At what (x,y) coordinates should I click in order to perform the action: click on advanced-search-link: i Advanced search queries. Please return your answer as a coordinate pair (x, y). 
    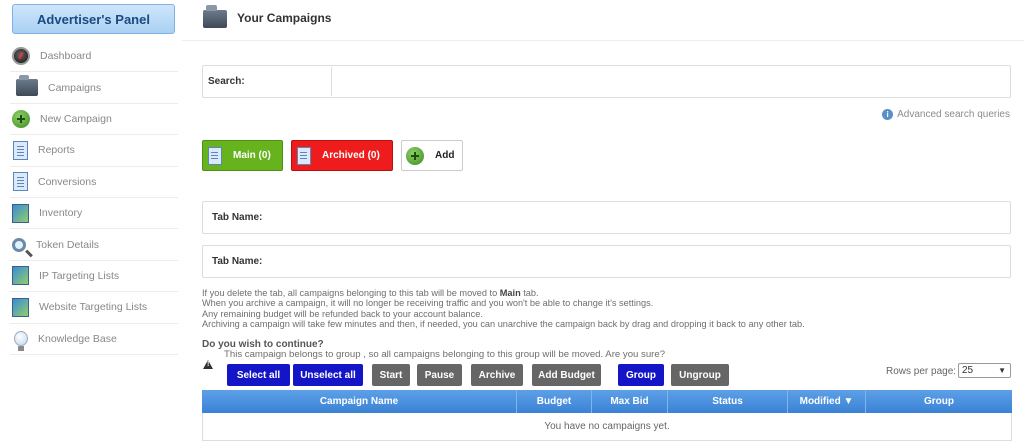
    Looking at the image, I should click on (946, 114).